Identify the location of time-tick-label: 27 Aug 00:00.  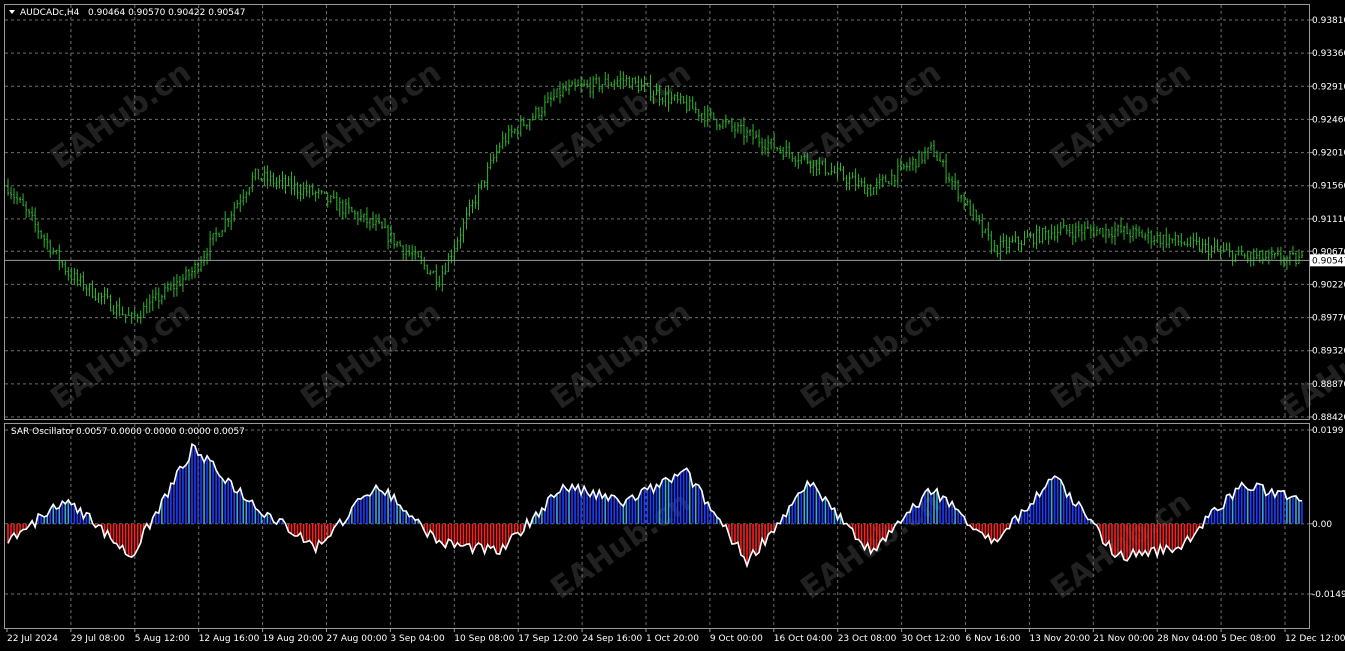
(357, 639).